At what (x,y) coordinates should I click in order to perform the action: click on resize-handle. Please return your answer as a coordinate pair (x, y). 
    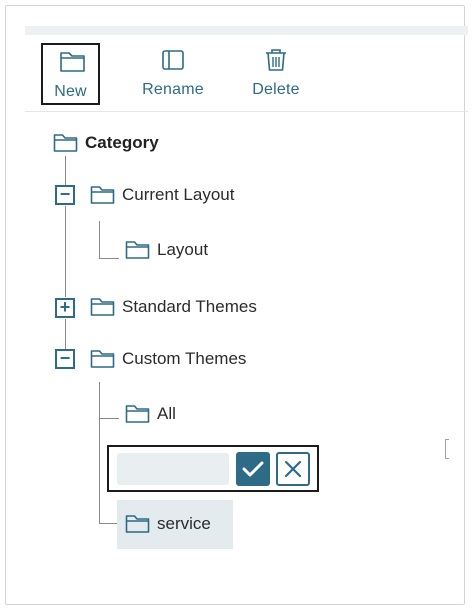
    Looking at the image, I should click on (447, 449).